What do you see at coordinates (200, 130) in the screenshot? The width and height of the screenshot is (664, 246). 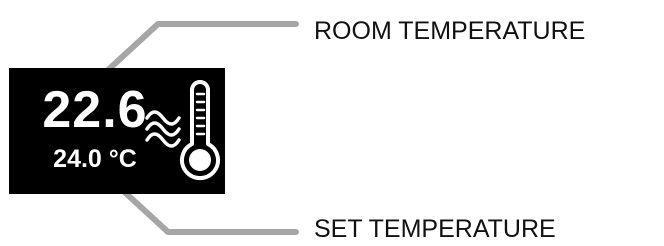 I see `thermometer-icon` at bounding box center [200, 130].